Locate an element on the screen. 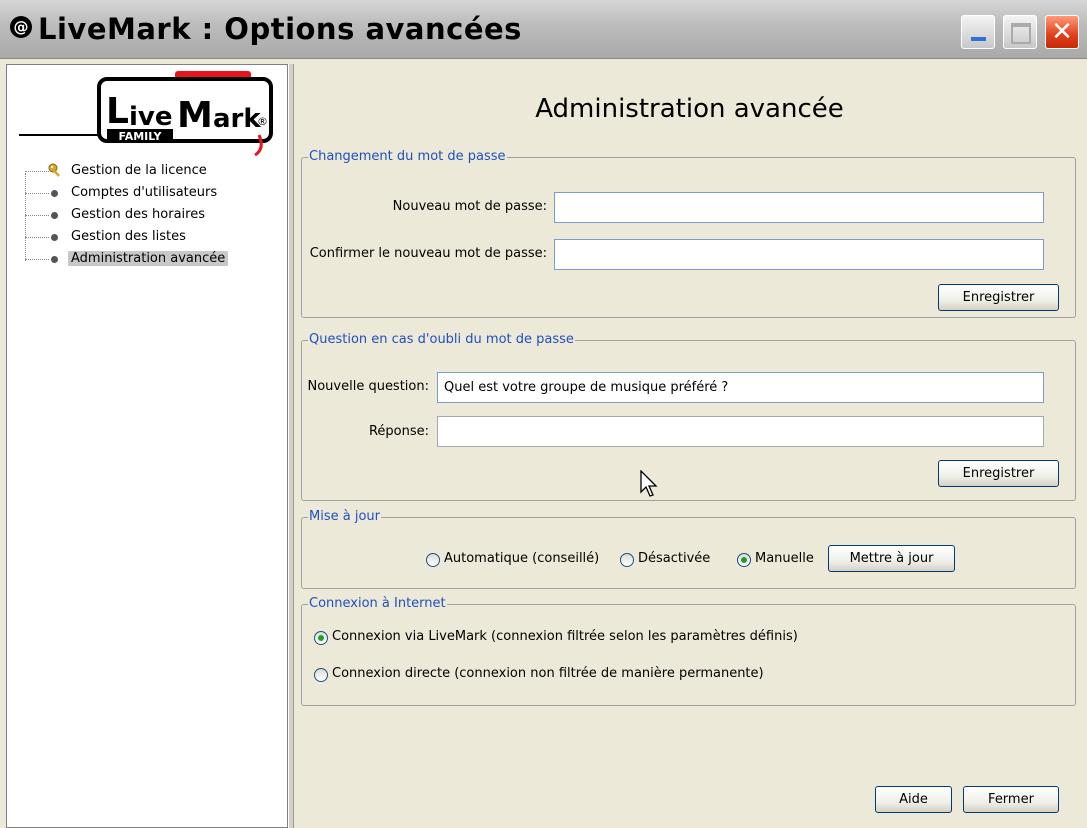 The height and width of the screenshot is (828, 1087). panel-splitter is located at coordinates (291, 446).